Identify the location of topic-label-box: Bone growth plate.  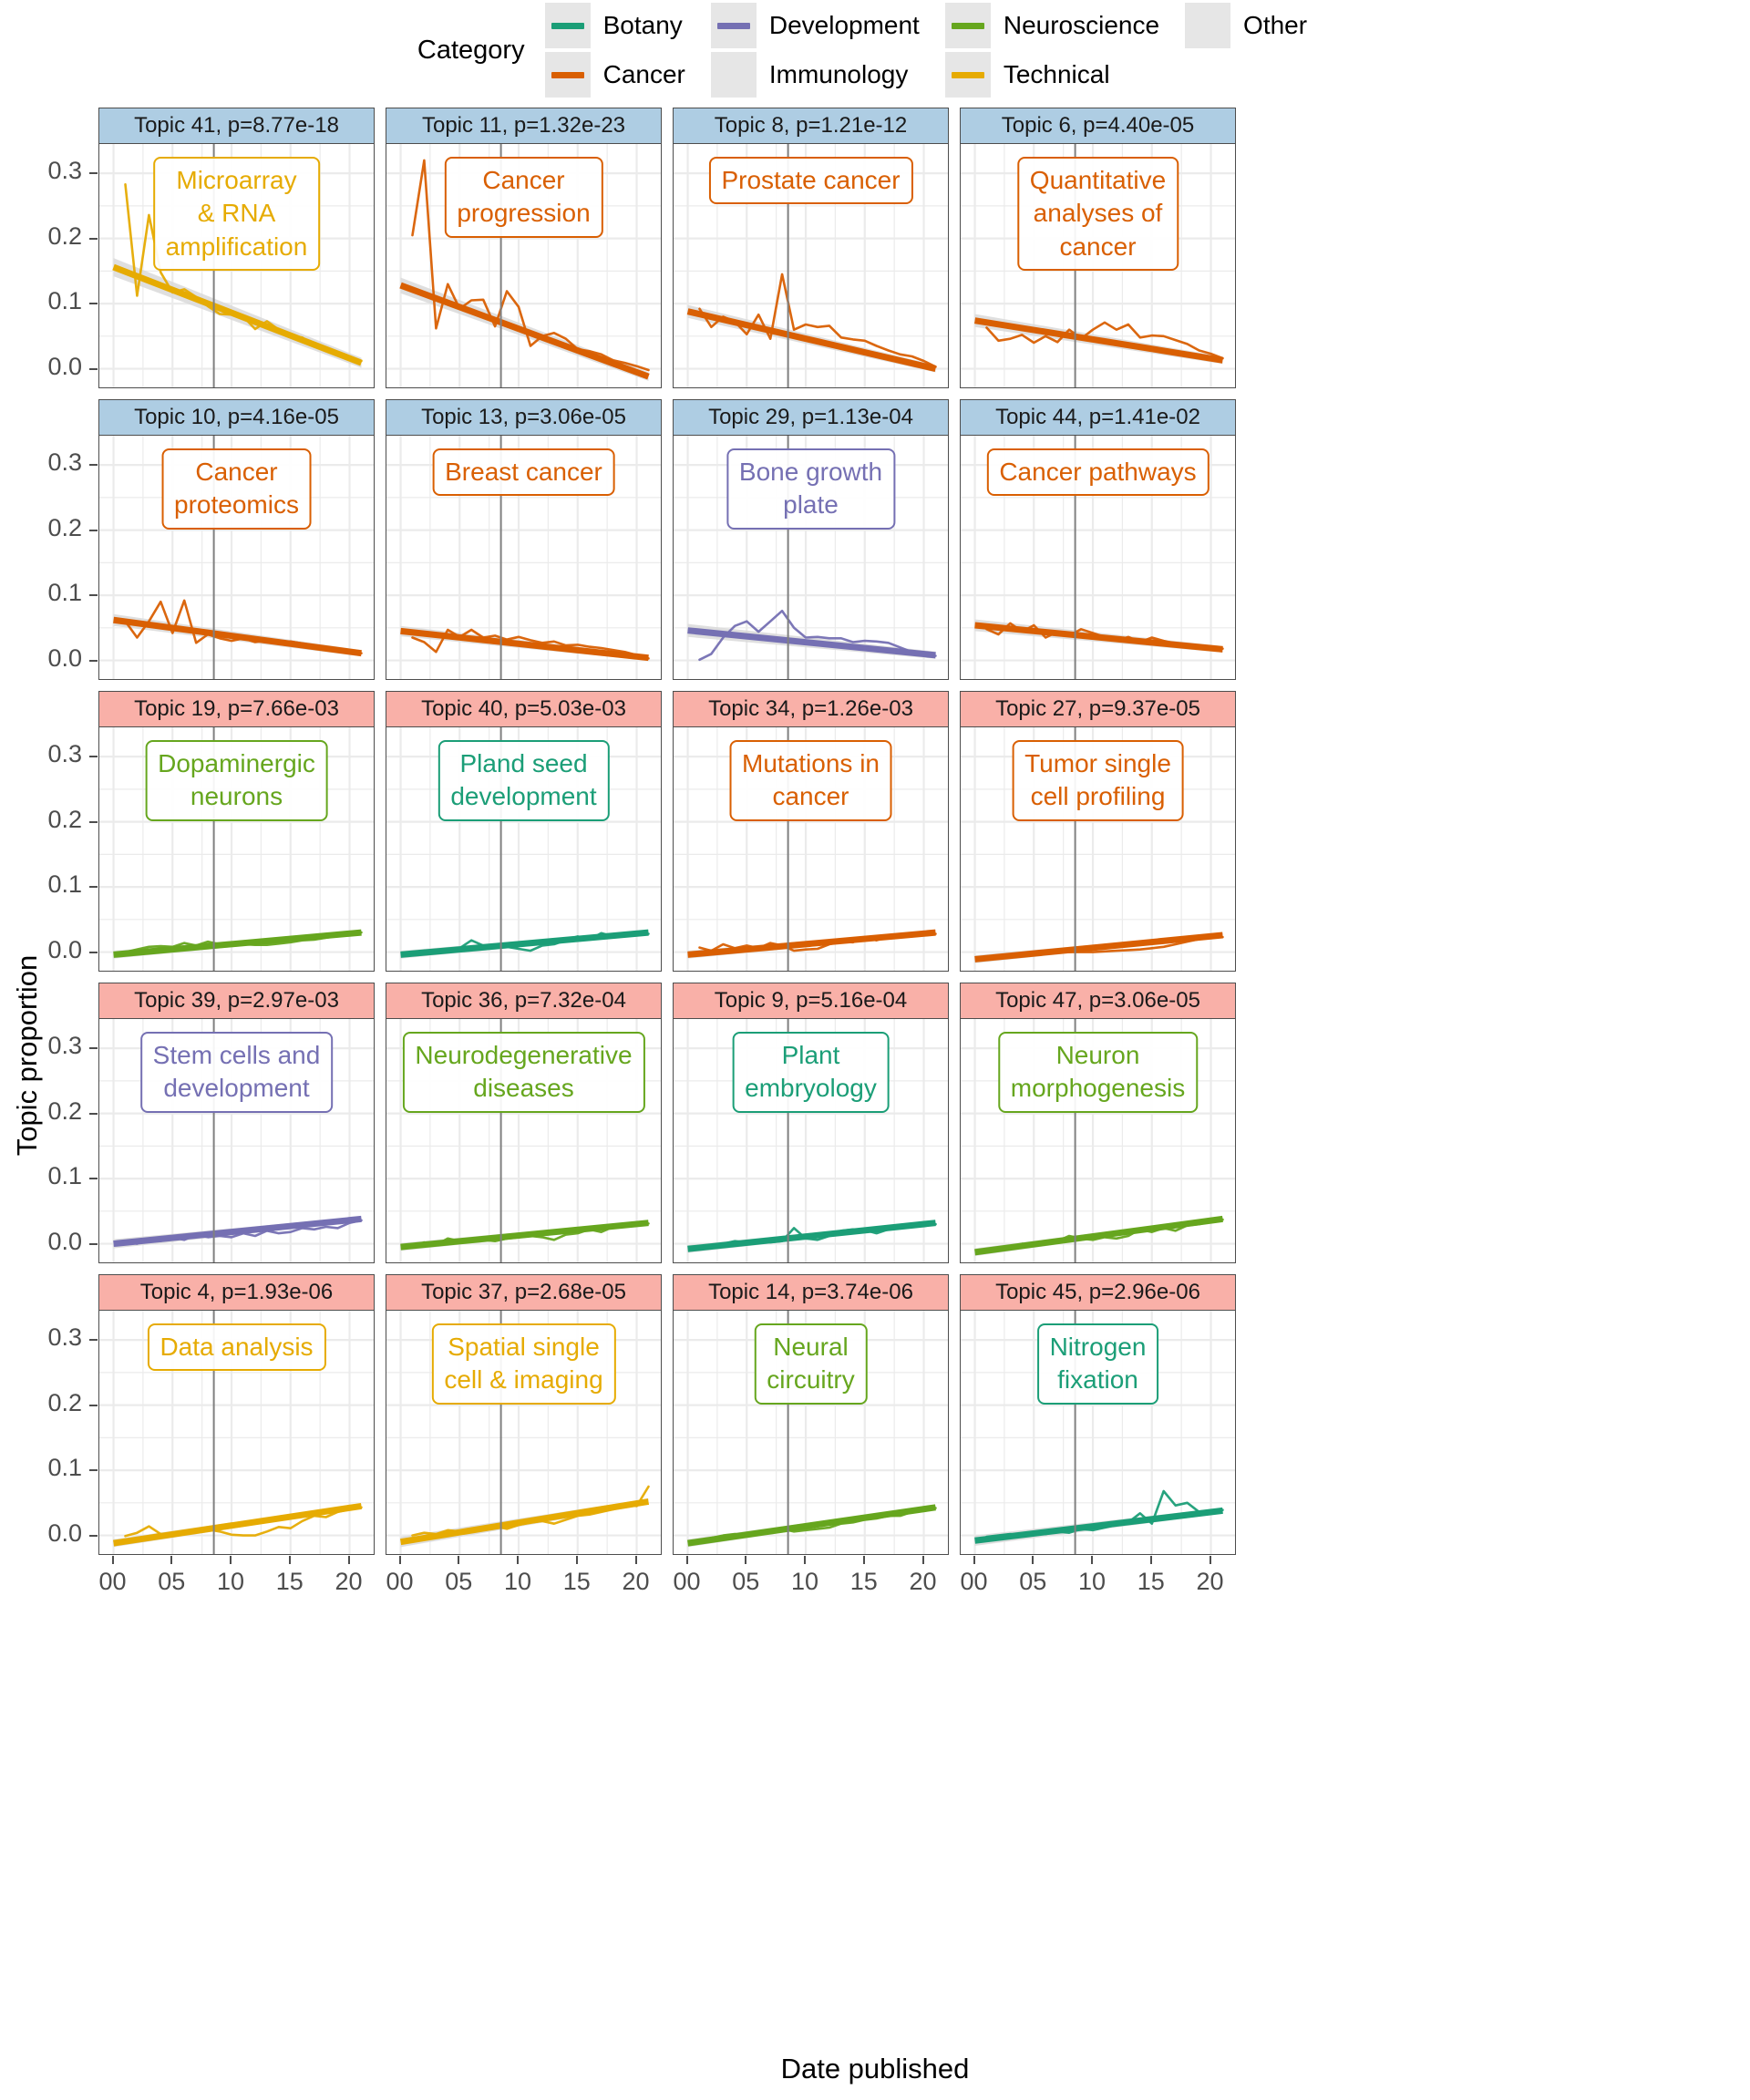
(811, 489).